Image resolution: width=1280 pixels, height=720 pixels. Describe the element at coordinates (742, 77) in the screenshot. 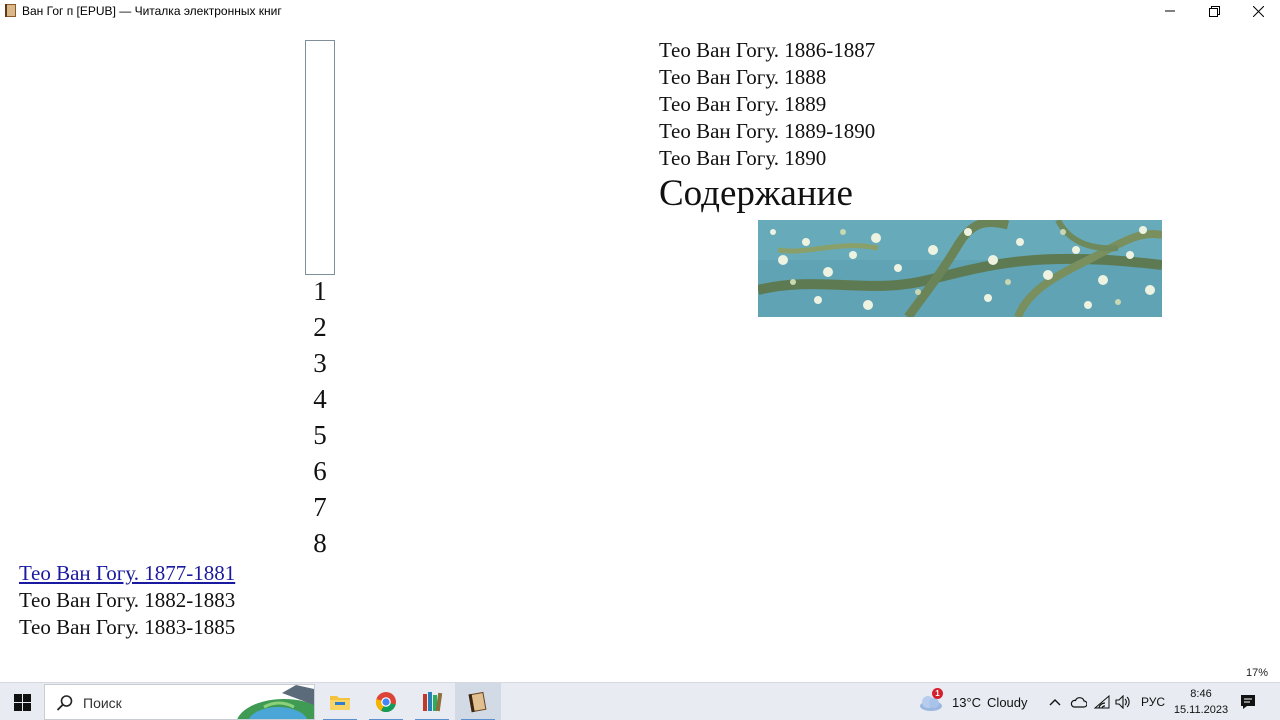

I see `toc-entry: Тео Ван Гогу. 1888` at that location.